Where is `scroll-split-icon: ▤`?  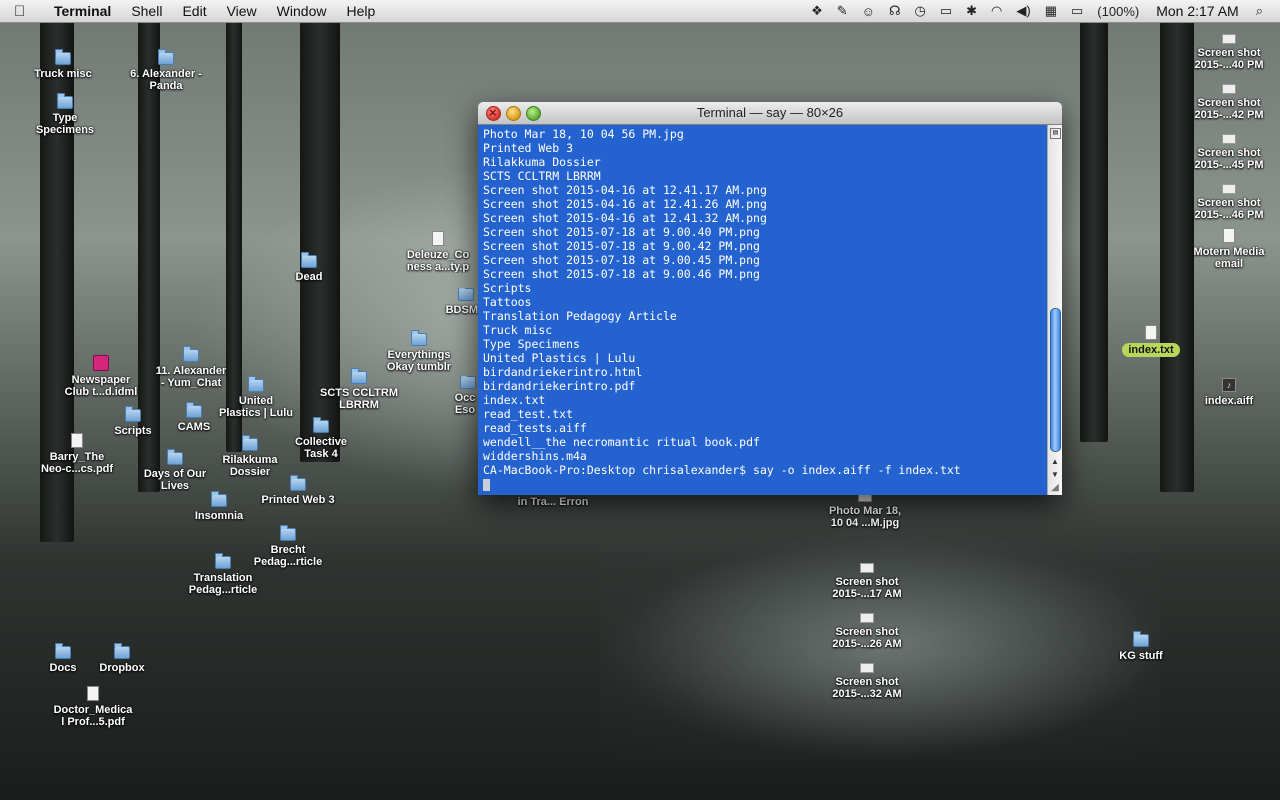 scroll-split-icon: ▤ is located at coordinates (1055, 133).